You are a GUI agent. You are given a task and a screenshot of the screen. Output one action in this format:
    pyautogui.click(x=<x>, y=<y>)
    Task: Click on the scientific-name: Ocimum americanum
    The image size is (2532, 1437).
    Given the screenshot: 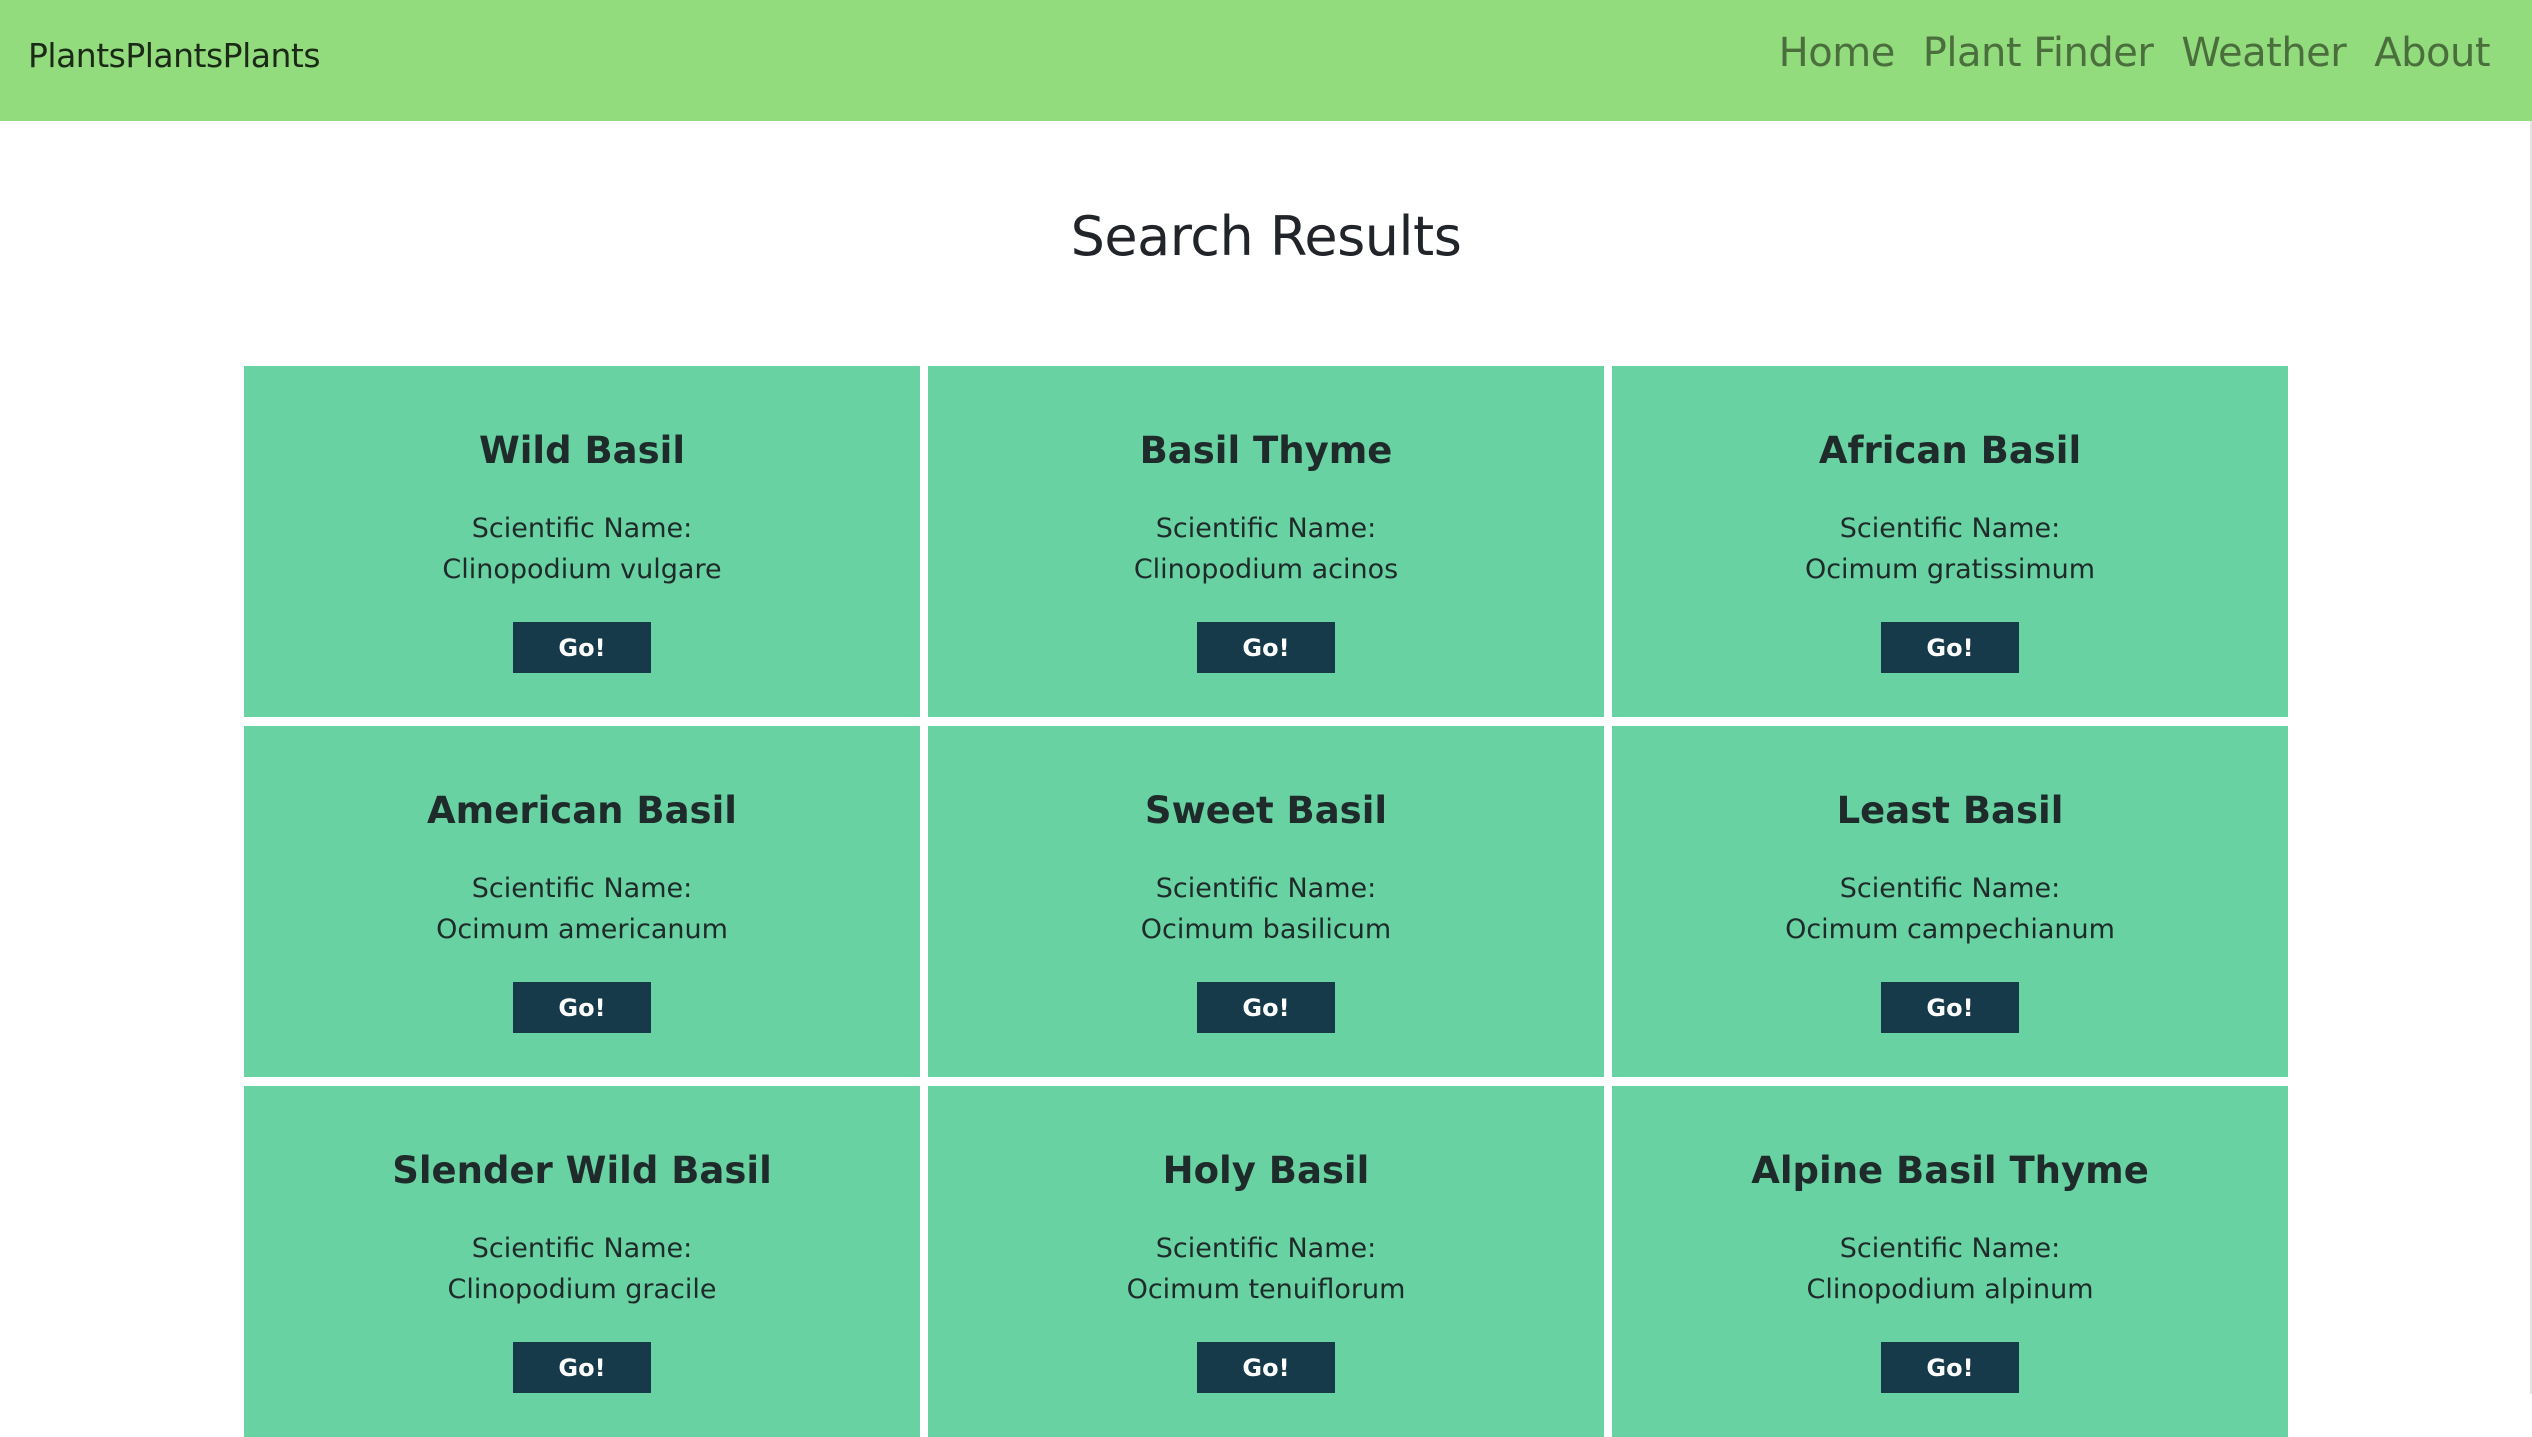 What is the action you would take?
    pyautogui.click(x=582, y=929)
    